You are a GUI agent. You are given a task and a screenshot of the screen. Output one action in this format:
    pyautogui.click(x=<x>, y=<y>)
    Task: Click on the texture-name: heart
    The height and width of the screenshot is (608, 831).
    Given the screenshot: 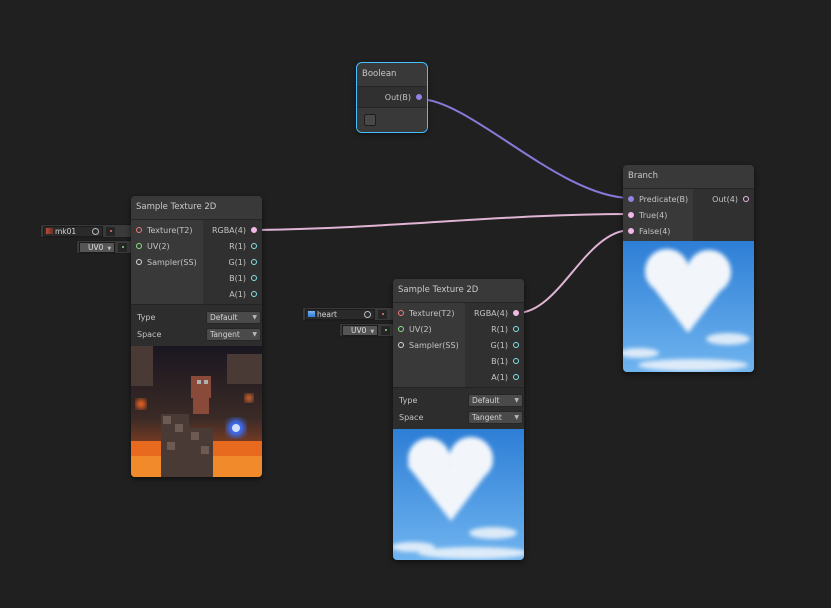 What is the action you would take?
    pyautogui.click(x=327, y=314)
    